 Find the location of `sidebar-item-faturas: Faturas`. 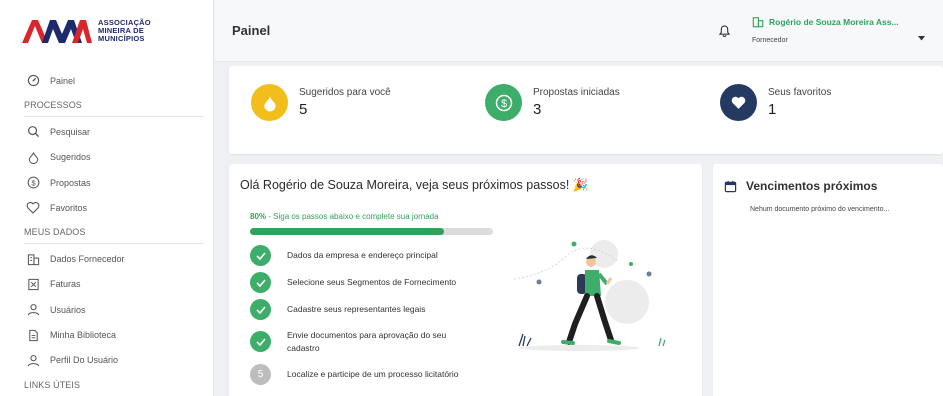

sidebar-item-faturas: Faturas is located at coordinates (114, 284).